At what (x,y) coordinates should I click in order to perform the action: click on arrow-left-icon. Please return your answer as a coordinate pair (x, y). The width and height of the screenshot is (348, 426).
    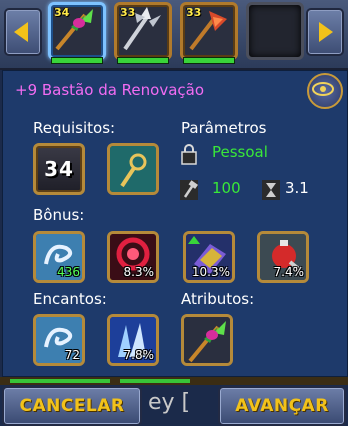
    Looking at the image, I should click on (21, 32).